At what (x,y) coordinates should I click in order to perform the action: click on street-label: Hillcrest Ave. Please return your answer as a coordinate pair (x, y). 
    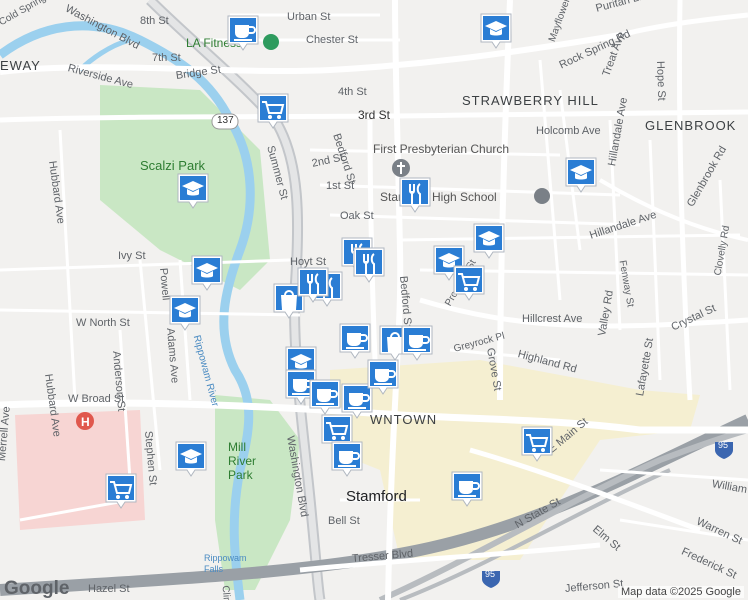
    Looking at the image, I should click on (552, 319).